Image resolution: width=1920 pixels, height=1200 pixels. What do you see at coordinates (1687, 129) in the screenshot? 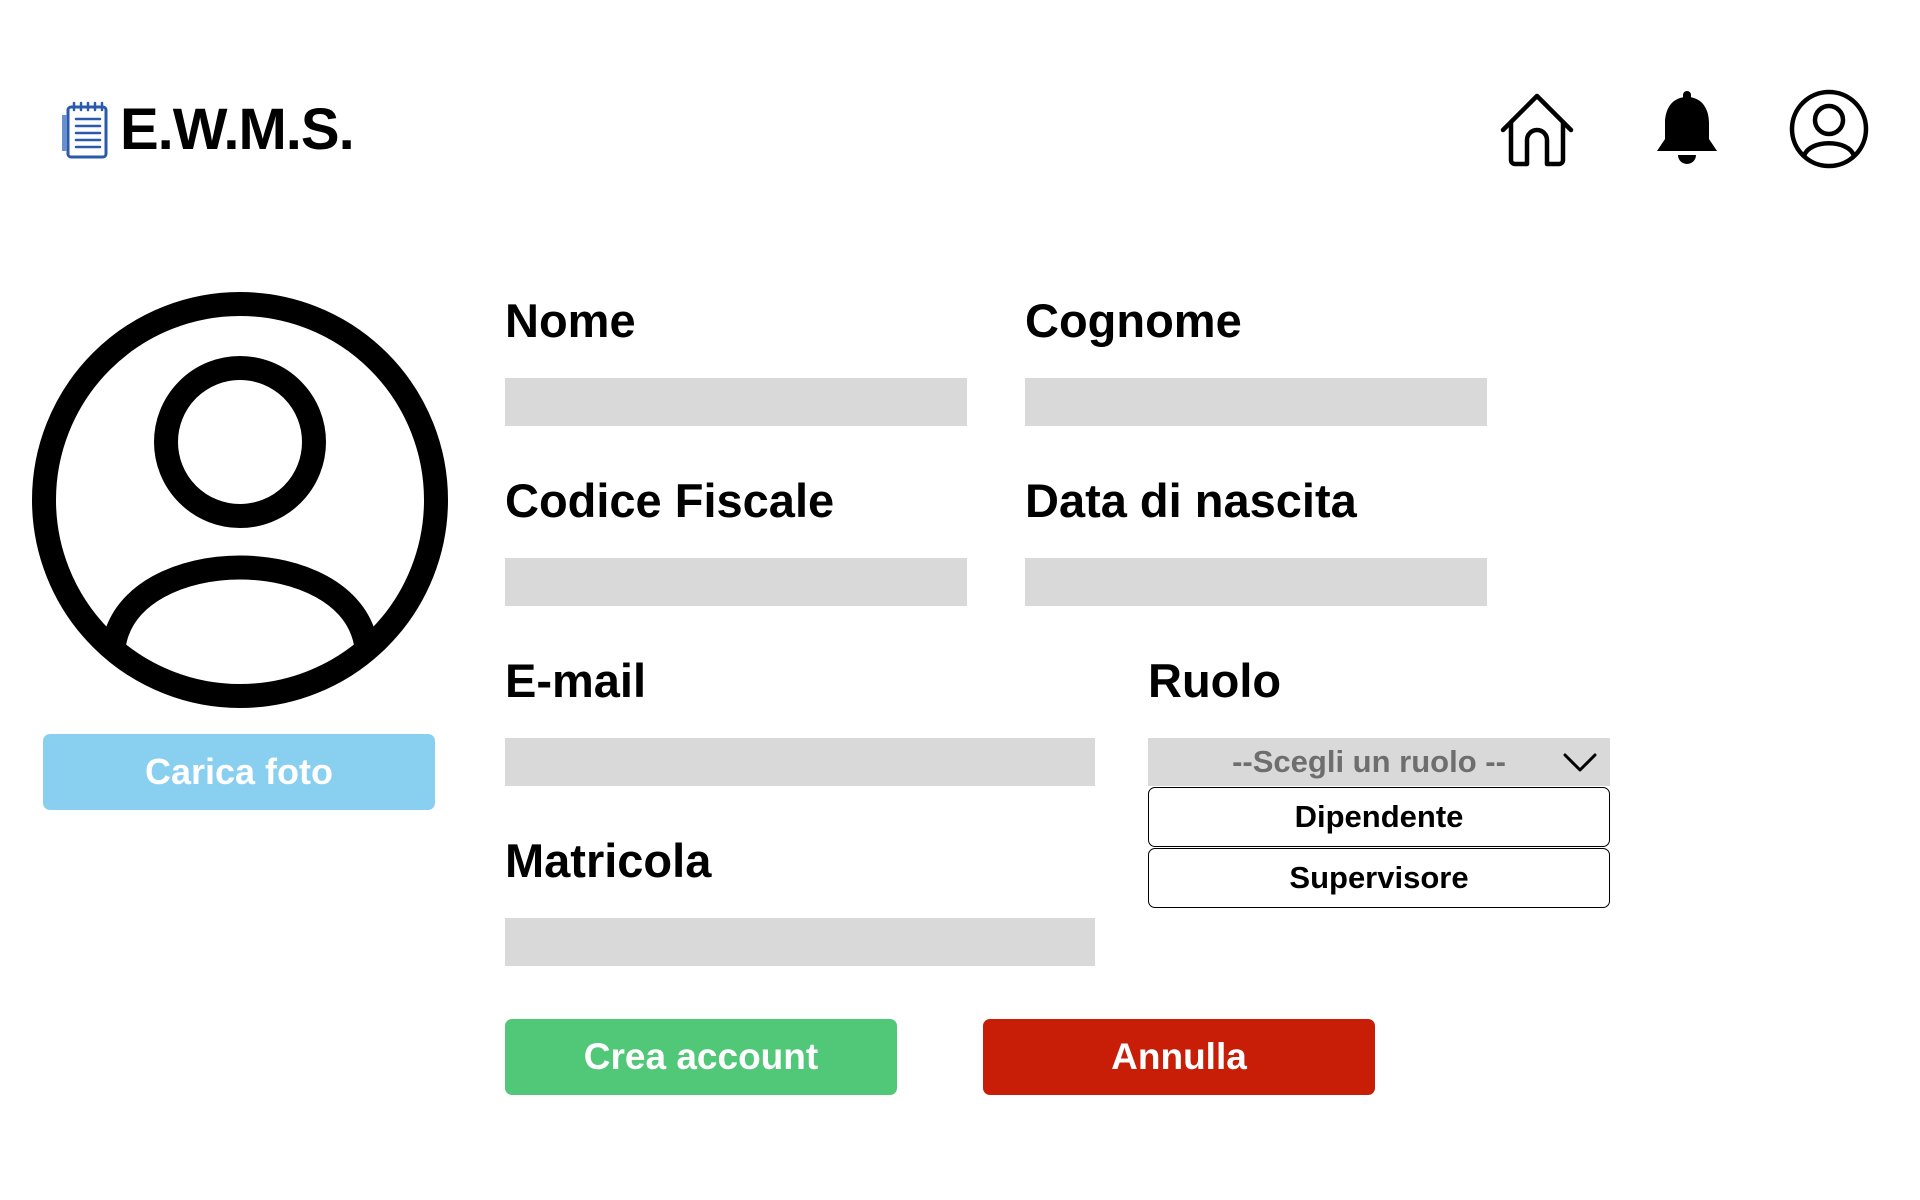
I see `bell-icon` at bounding box center [1687, 129].